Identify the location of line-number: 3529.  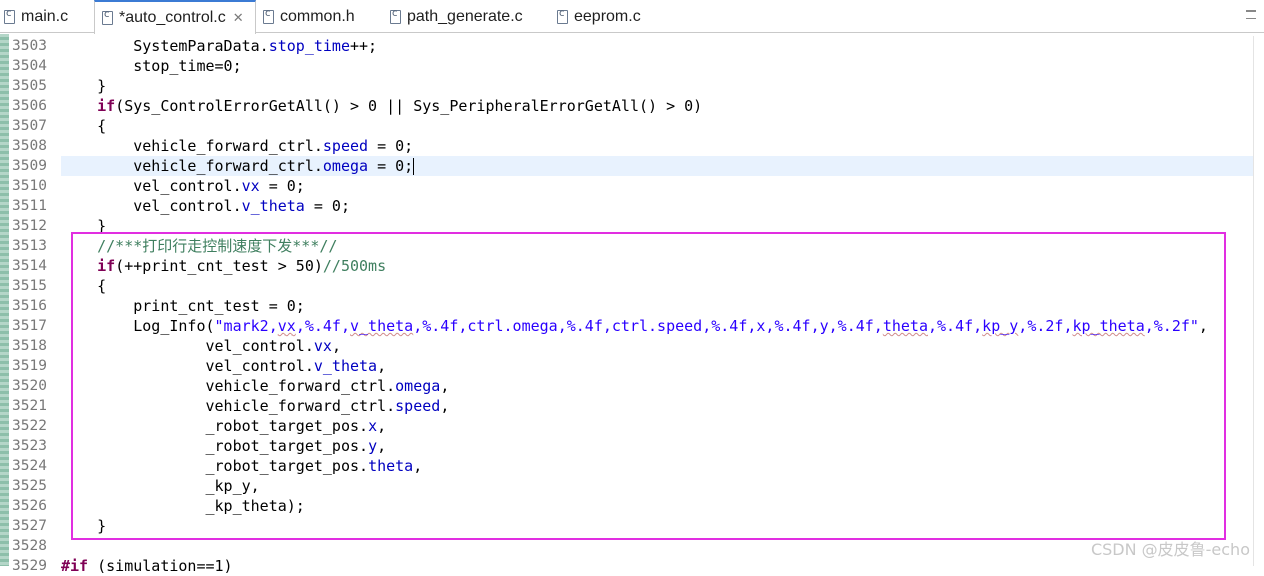
(29, 566).